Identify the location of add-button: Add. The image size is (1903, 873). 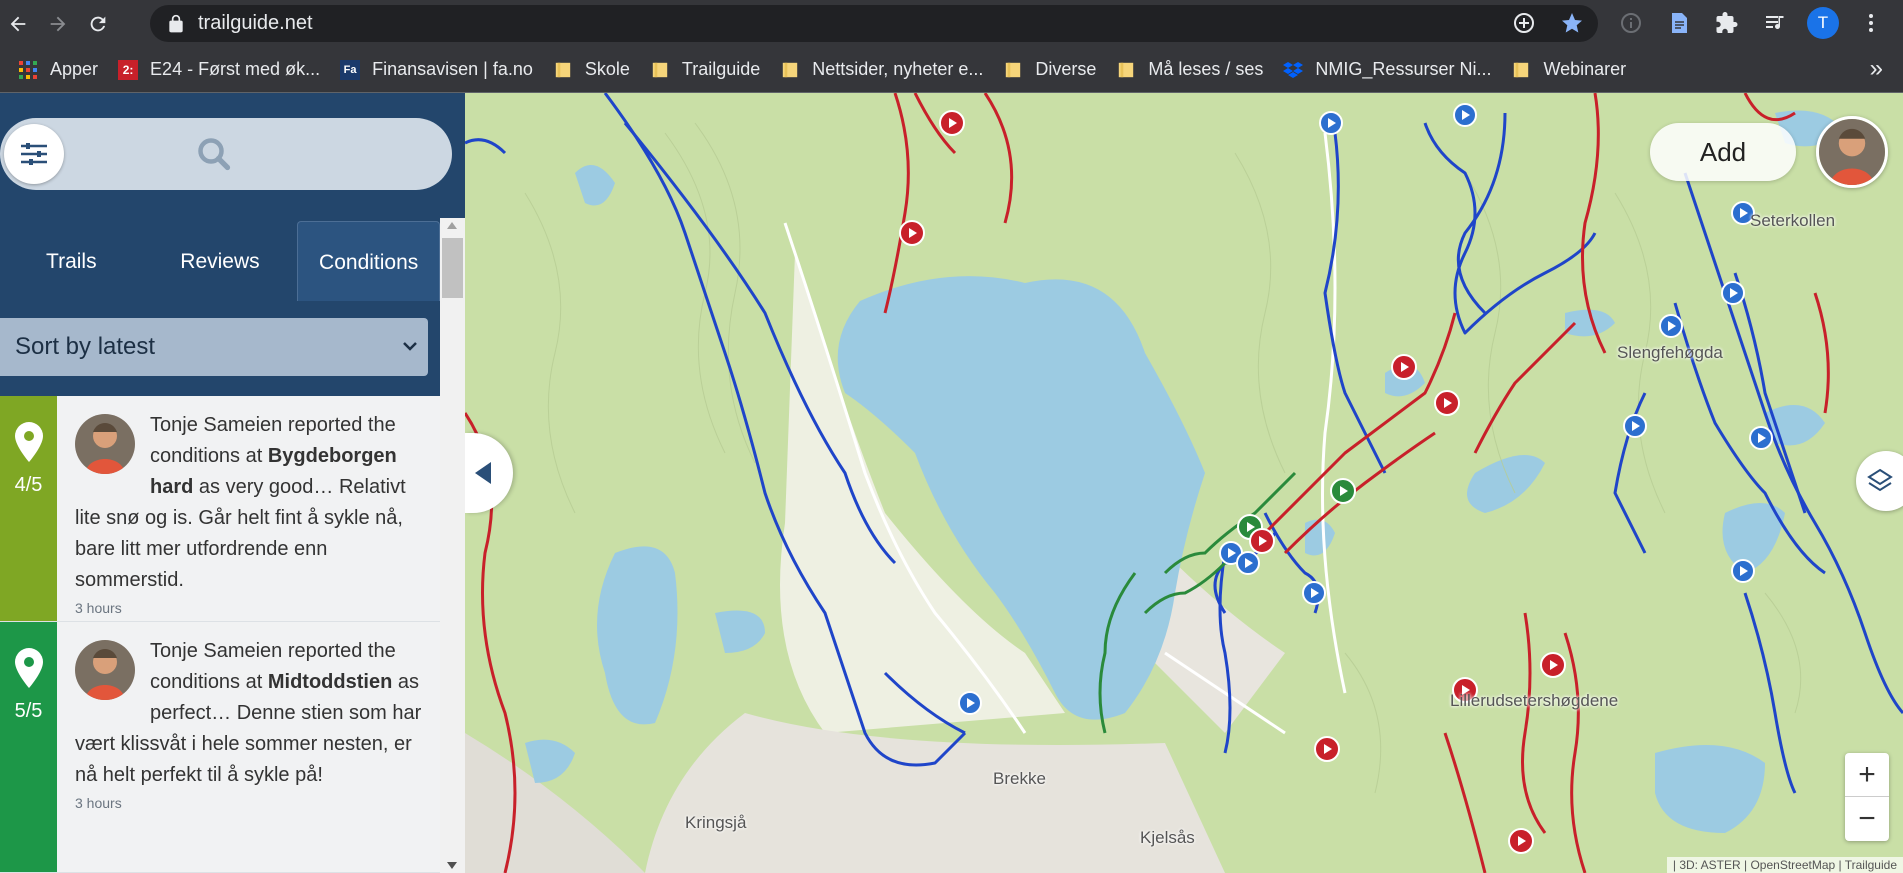
(1723, 152).